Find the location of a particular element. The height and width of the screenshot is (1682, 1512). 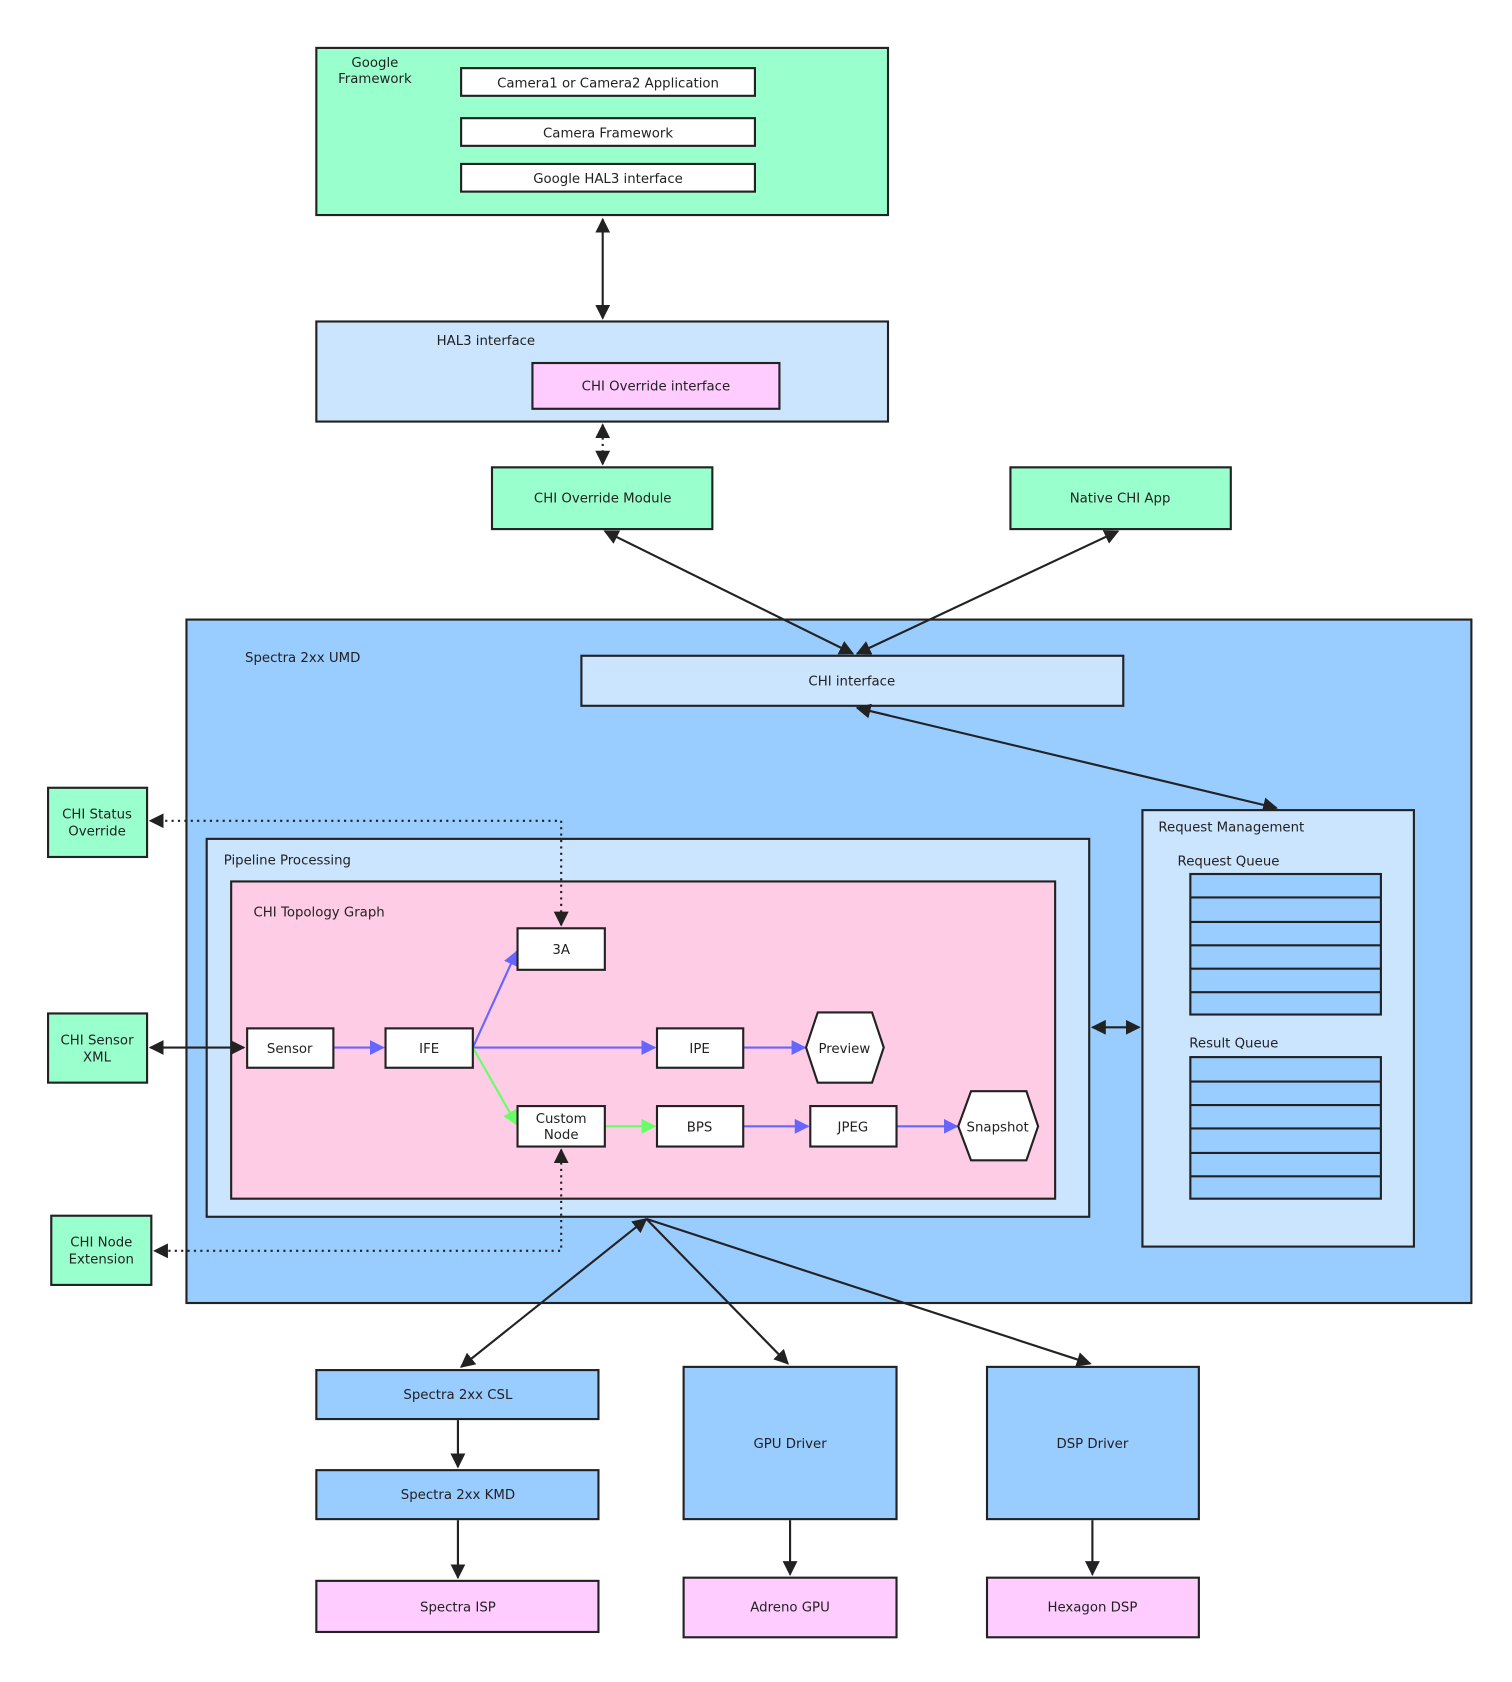

hal3-interface-group: HAL3 interface CHI Override interface is located at coordinates (602, 371).